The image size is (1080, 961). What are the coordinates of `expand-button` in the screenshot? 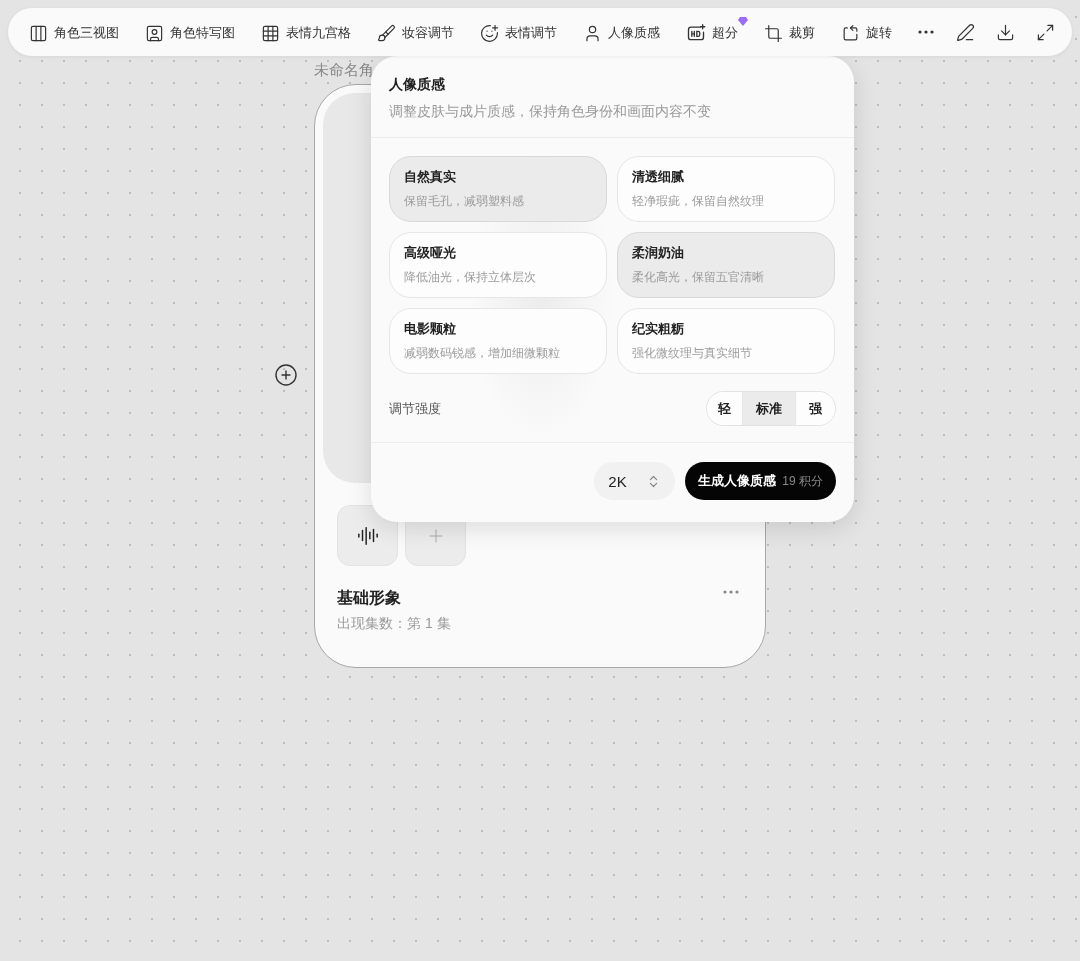 It's located at (1045, 32).